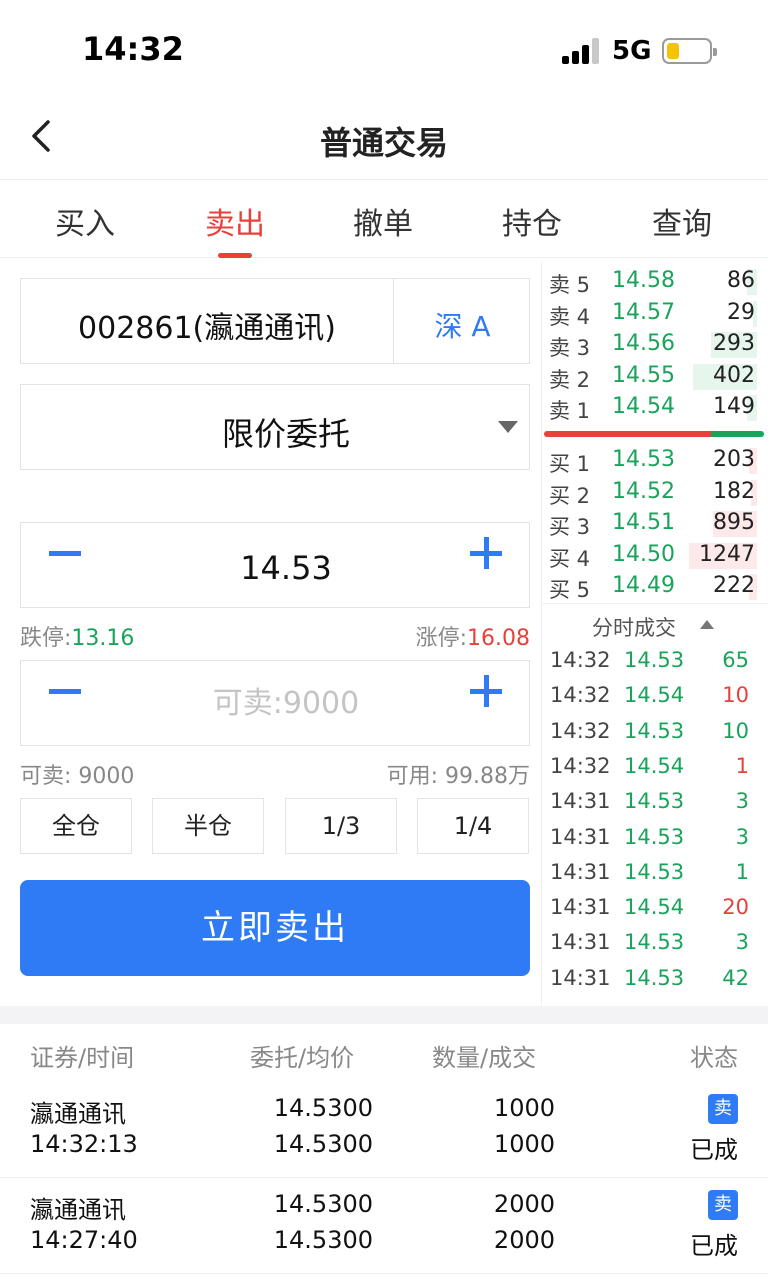  Describe the element at coordinates (235, 221) in the screenshot. I see `tab-sell: 卖出` at that location.